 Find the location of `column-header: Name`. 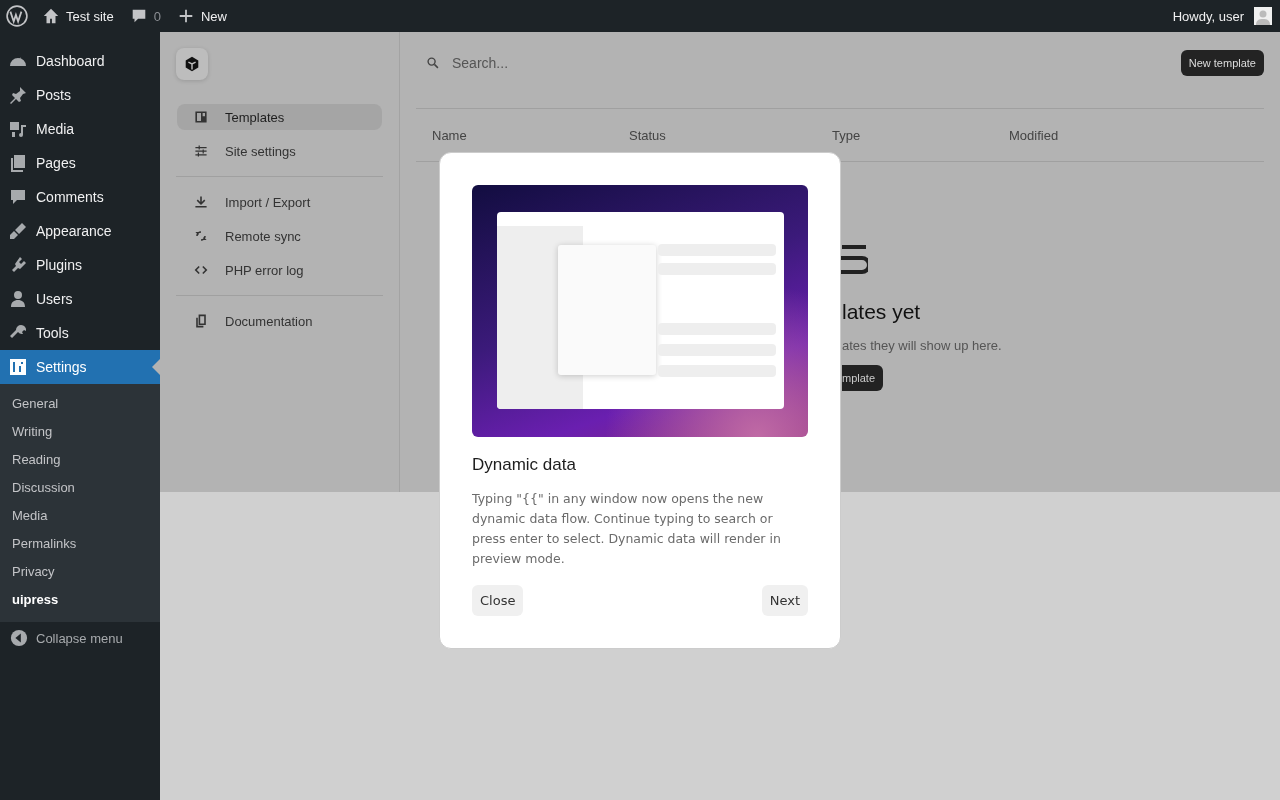

column-header: Name is located at coordinates (449, 135).